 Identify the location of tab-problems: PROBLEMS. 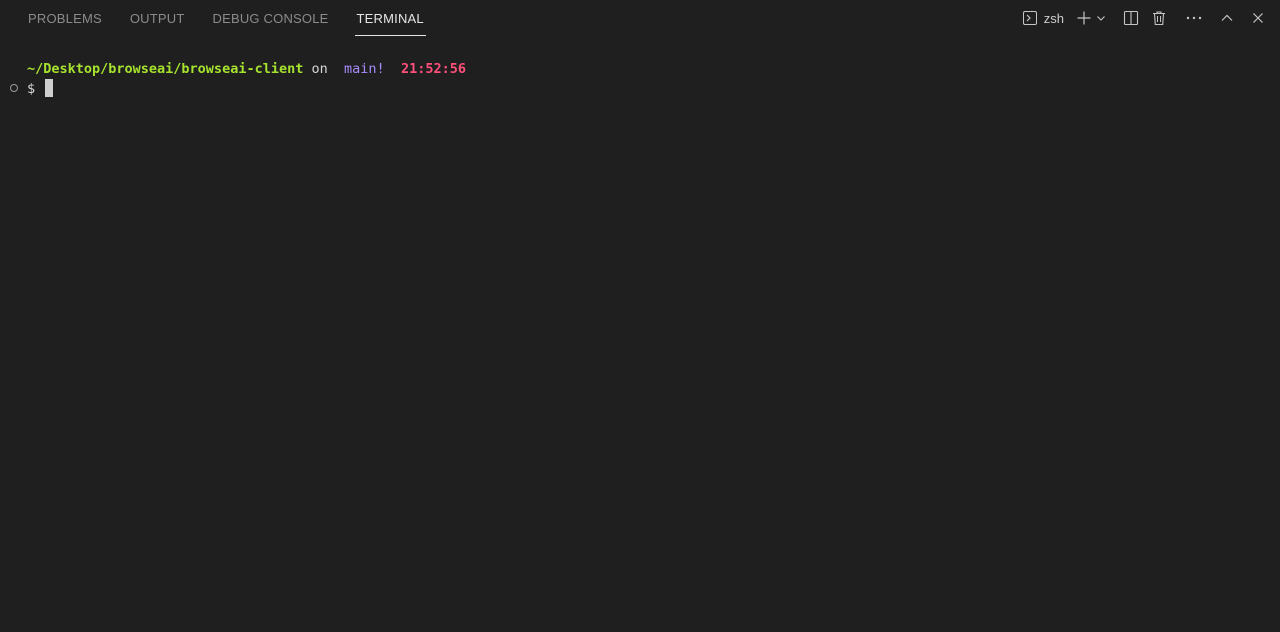
(65, 18).